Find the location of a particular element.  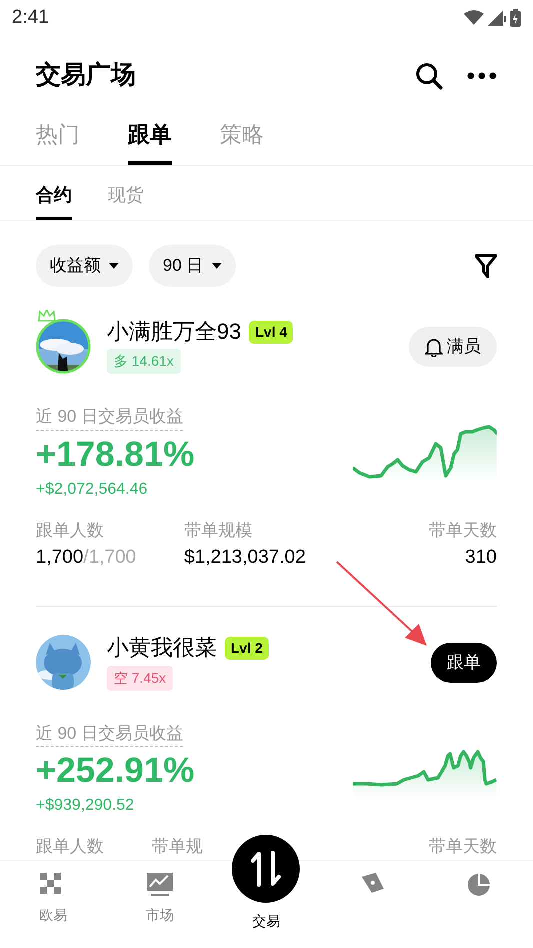

nav-tab: 市场 is located at coordinates (160, 894).